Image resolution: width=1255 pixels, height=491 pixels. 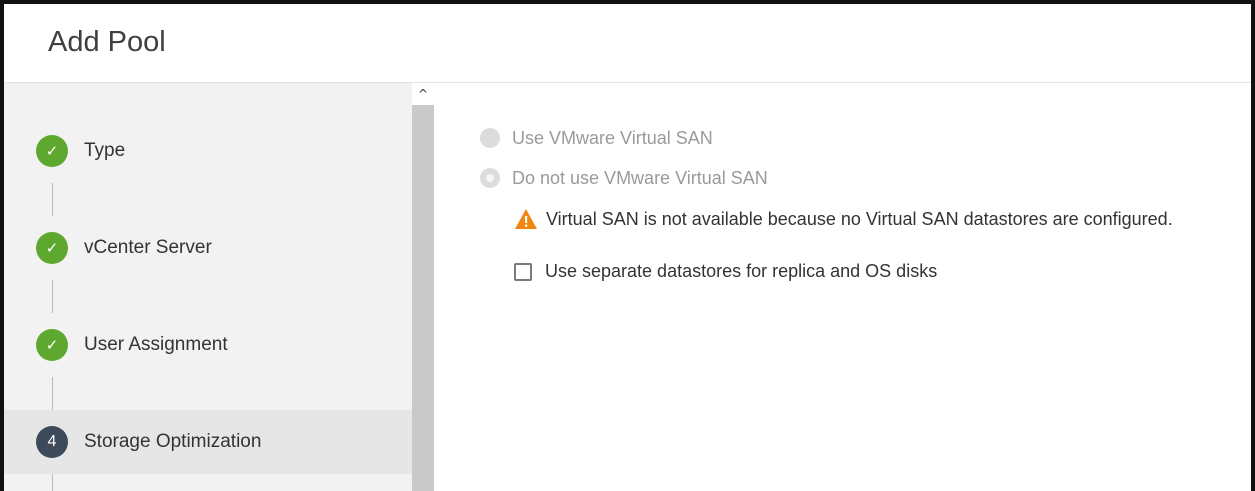 What do you see at coordinates (423, 298) in the screenshot?
I see `scrollbar-thumb` at bounding box center [423, 298].